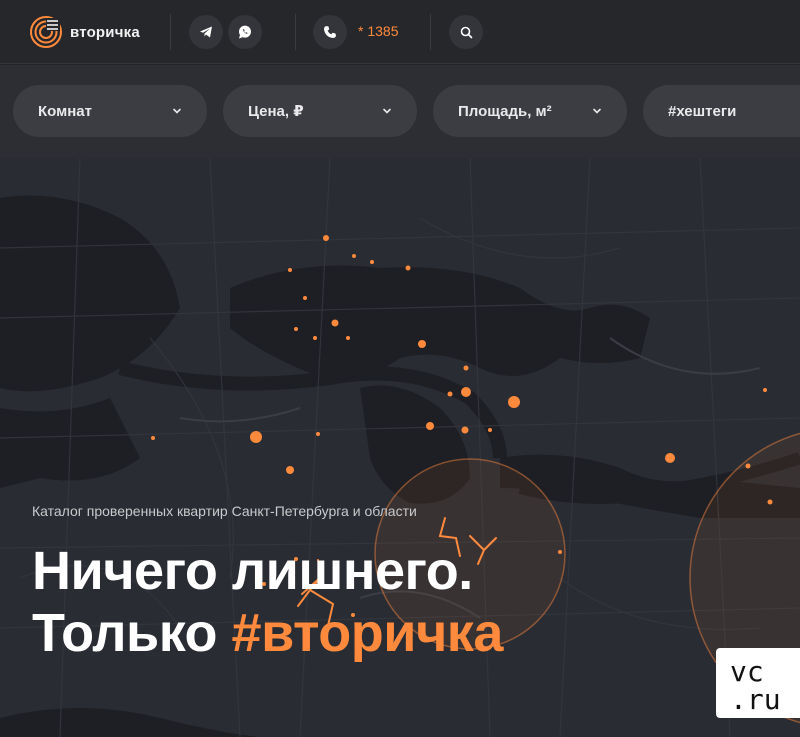  I want to click on watermark-line-2: .ru, so click(755, 699).